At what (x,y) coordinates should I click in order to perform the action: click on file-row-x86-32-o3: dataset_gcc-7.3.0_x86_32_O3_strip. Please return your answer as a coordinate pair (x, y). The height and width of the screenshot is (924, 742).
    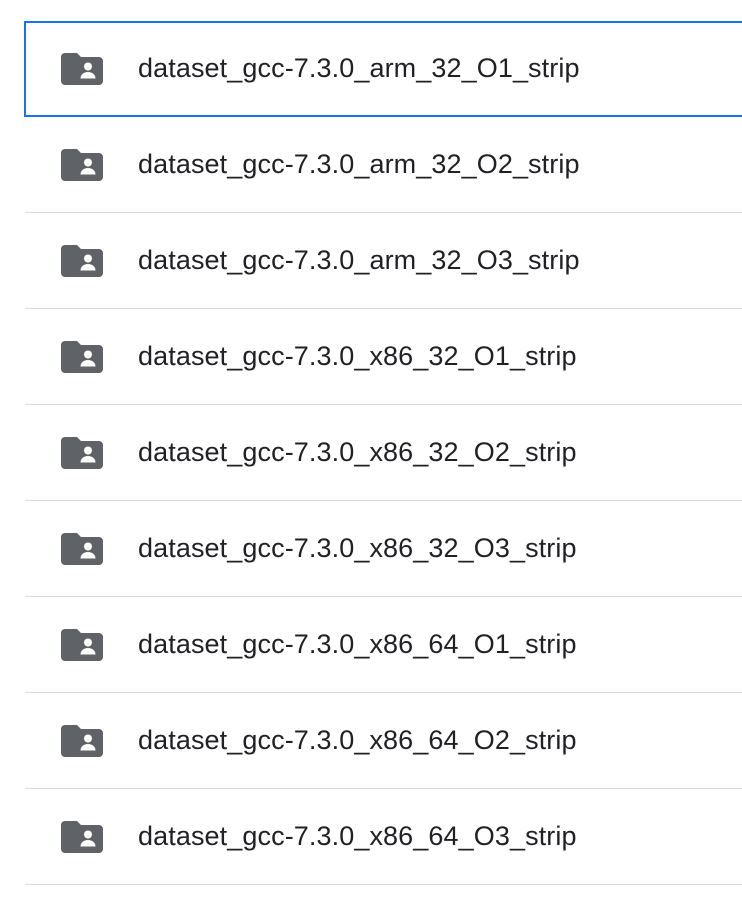
    Looking at the image, I should click on (383, 549).